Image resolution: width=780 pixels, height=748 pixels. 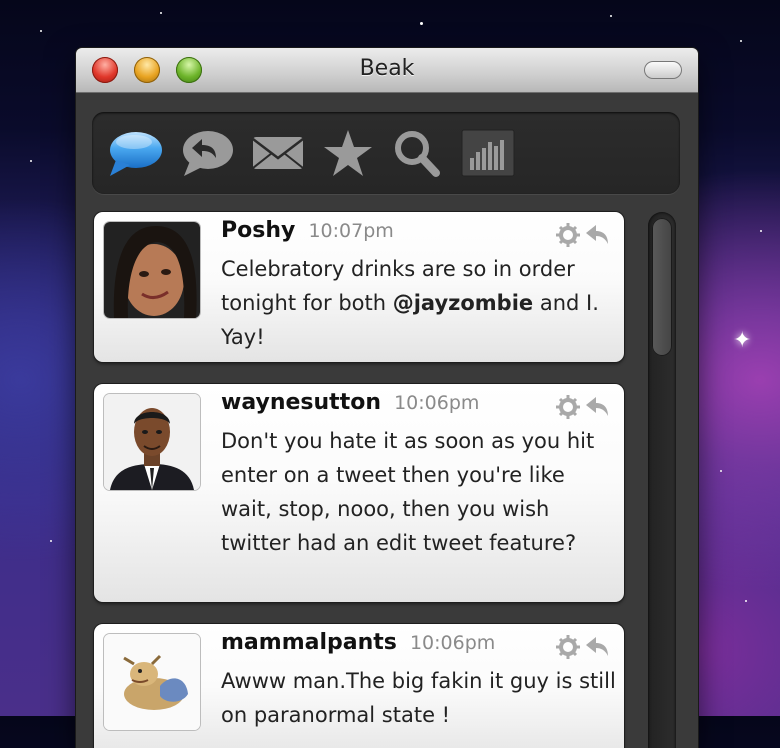 I want to click on window-title: Beak, so click(x=387, y=68).